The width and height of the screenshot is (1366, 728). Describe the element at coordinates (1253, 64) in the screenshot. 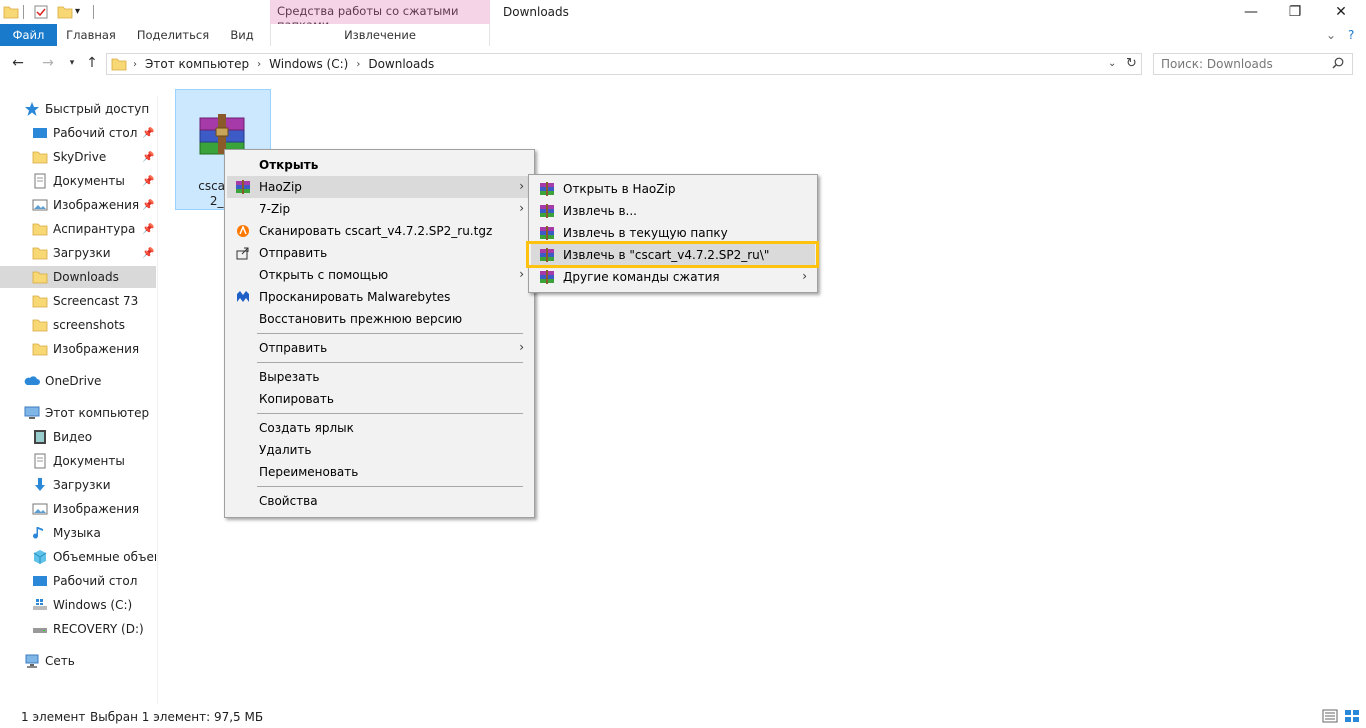

I see `search-input: Поиск: Downloads` at that location.